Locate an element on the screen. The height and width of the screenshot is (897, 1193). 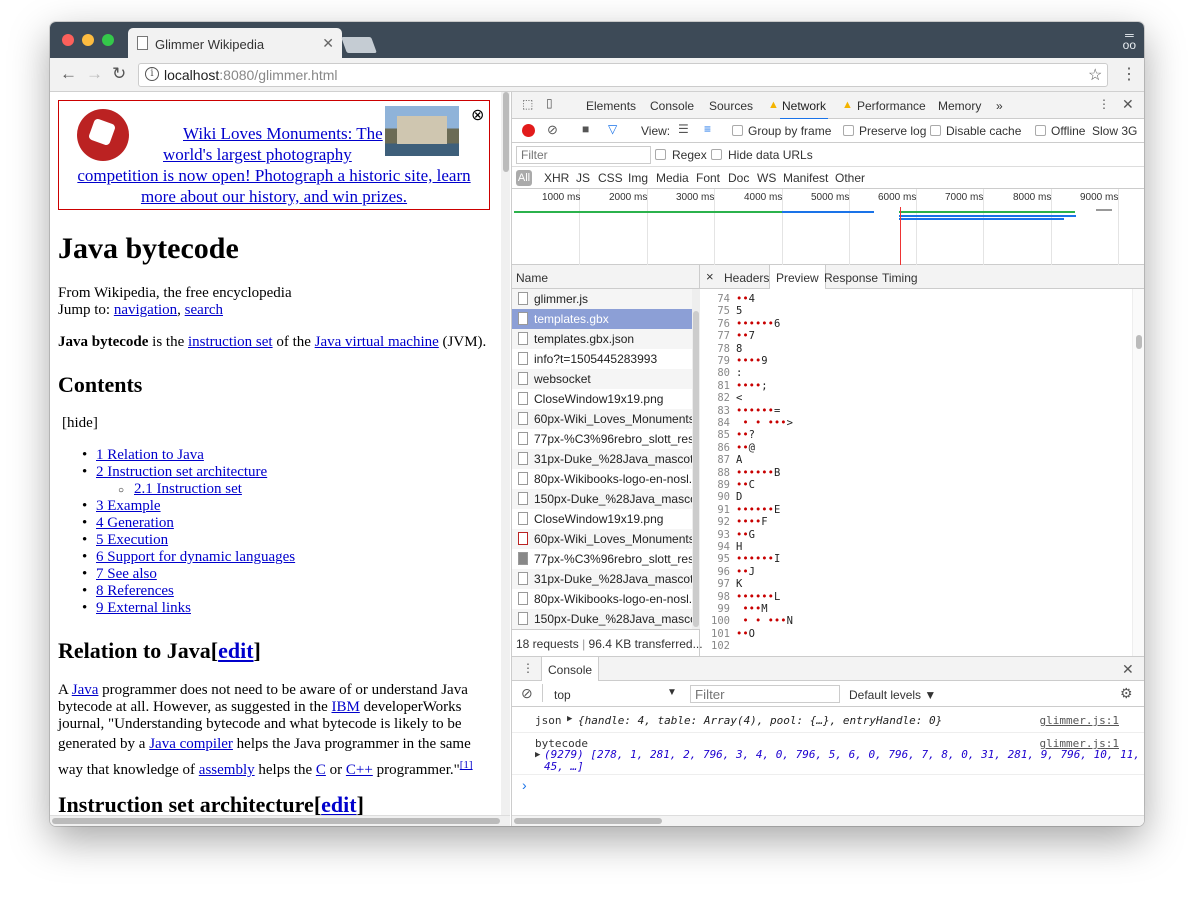
large-rows-icon: ☰ is located at coordinates (683, 129).